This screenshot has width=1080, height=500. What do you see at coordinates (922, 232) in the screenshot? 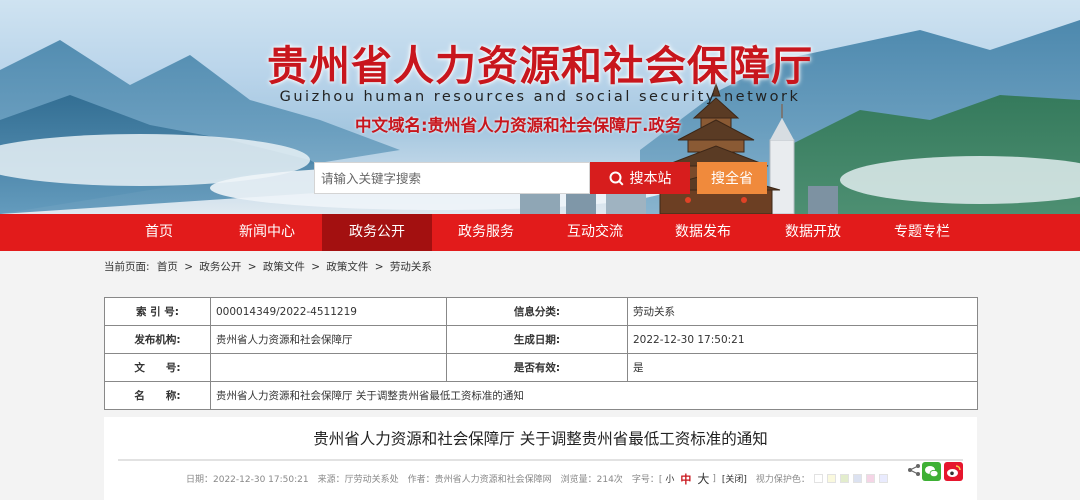
I see `nav-topics: 专题专栏` at bounding box center [922, 232].